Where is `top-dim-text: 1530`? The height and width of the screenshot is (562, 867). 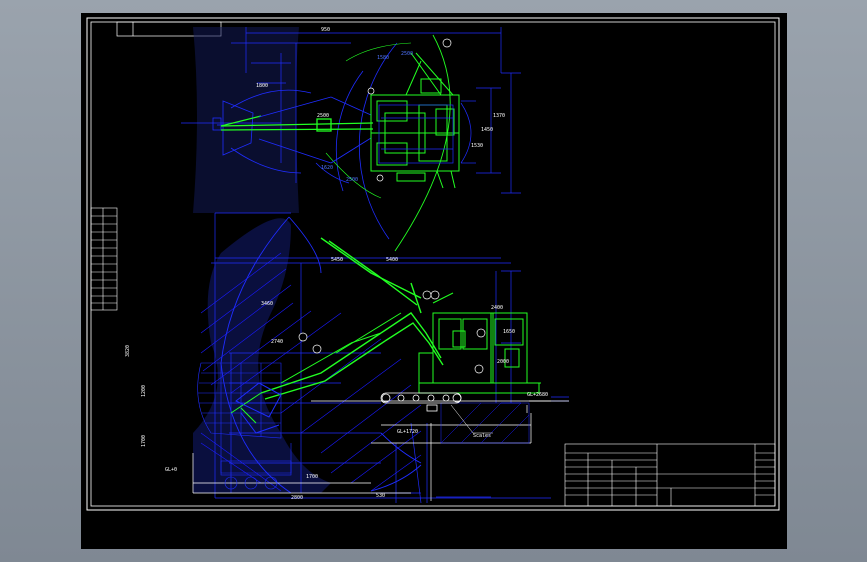
top-dim-text: 1530 is located at coordinates (477, 146).